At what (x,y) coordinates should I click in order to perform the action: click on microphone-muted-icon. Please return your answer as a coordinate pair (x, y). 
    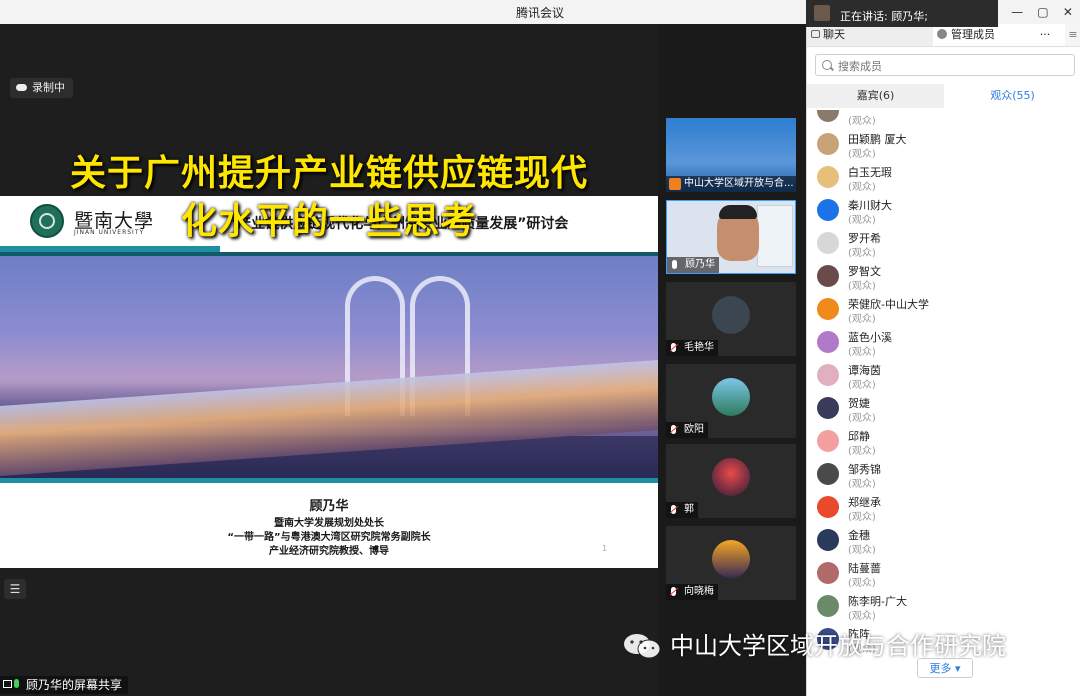
    Looking at the image, I should click on (673, 347).